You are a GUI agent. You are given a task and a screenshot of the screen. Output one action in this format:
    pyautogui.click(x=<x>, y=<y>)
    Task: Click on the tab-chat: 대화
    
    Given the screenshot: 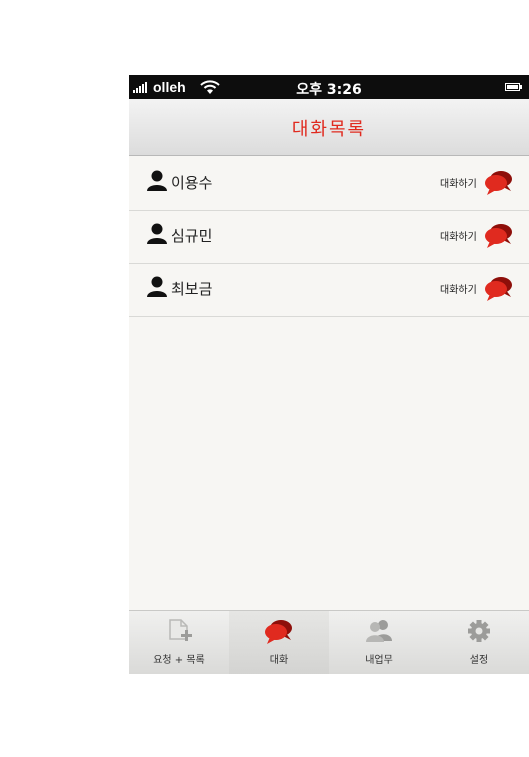 What is the action you would take?
    pyautogui.click(x=279, y=642)
    